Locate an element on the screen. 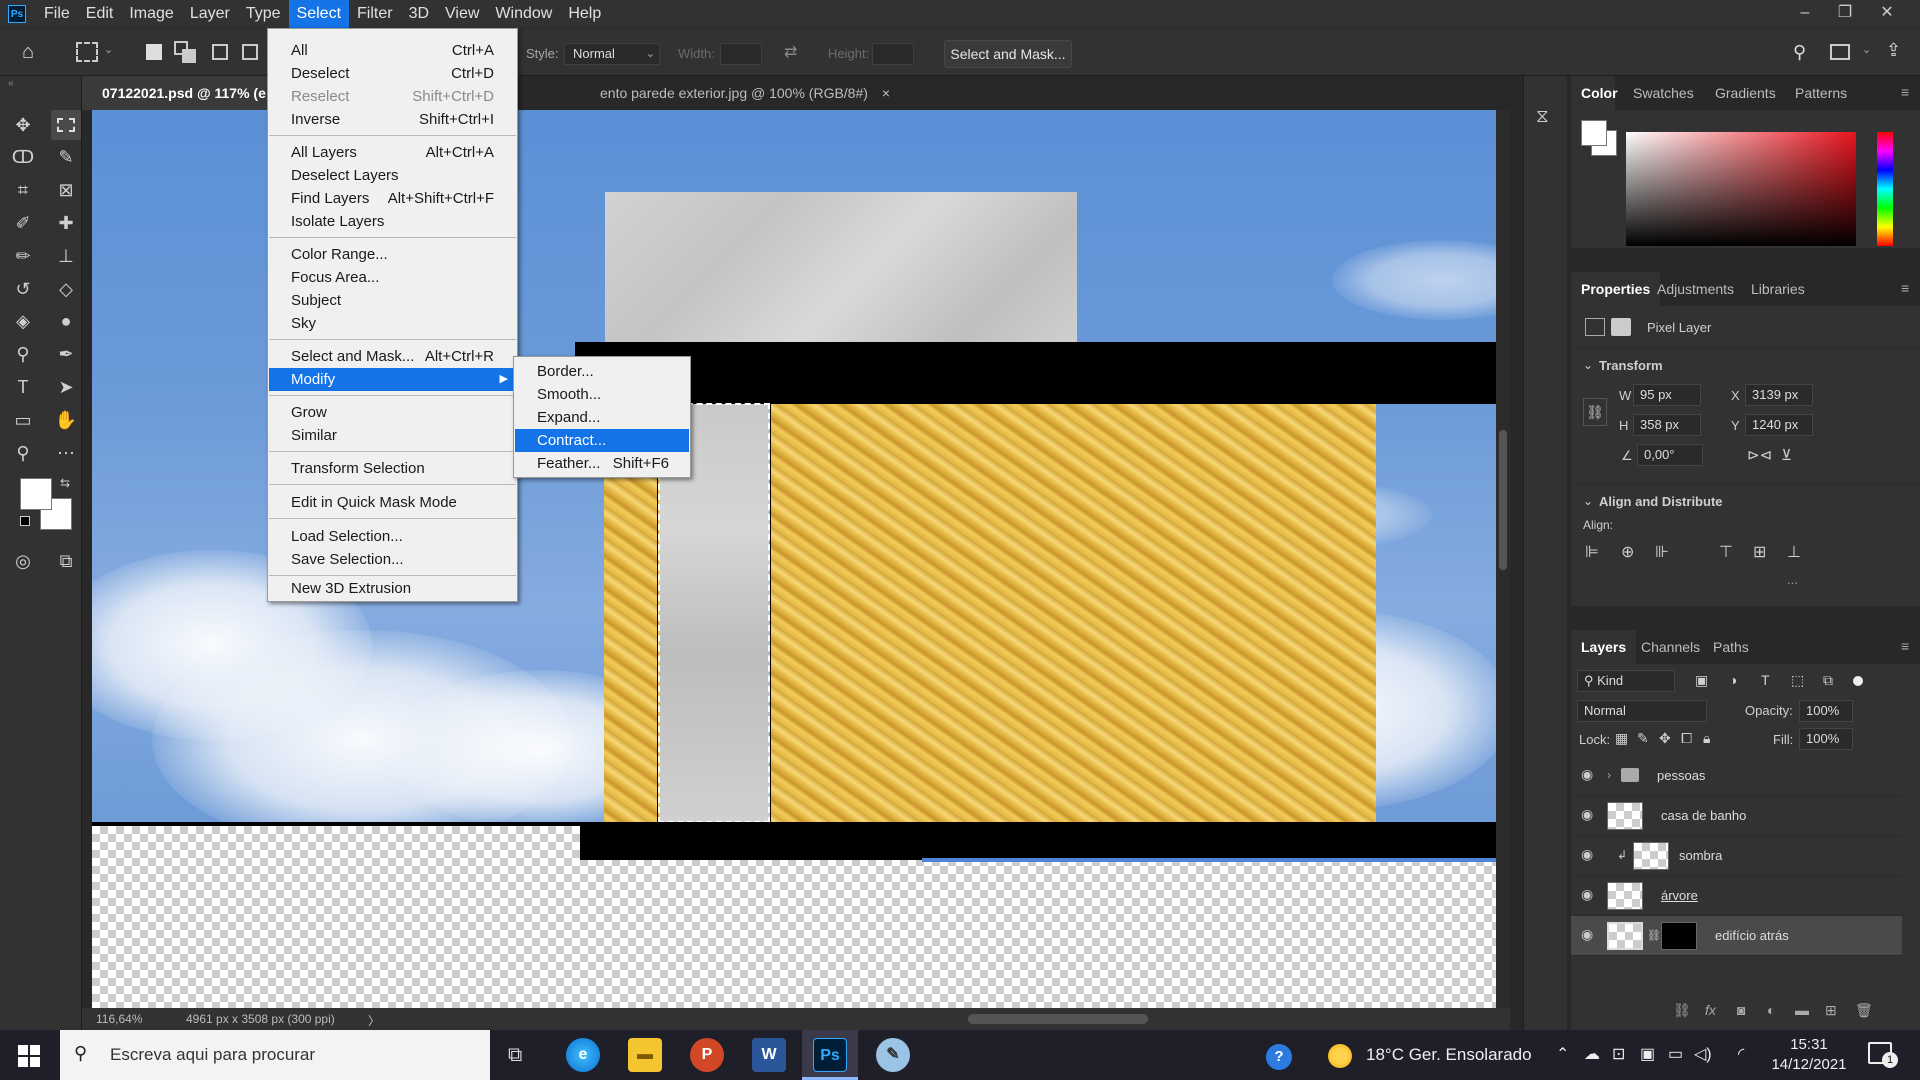 This screenshot has height=1080, width=1920. eraser-tool-icon: ◇ is located at coordinates (66, 289).